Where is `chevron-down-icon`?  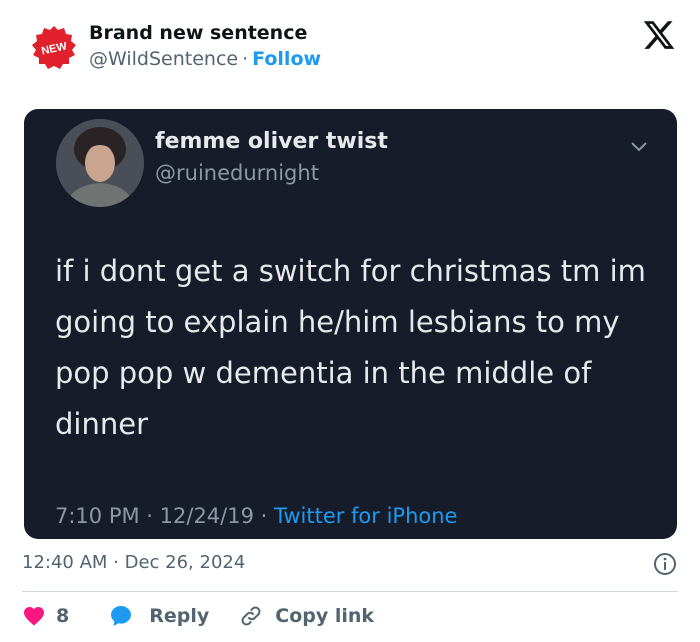 chevron-down-icon is located at coordinates (639, 146).